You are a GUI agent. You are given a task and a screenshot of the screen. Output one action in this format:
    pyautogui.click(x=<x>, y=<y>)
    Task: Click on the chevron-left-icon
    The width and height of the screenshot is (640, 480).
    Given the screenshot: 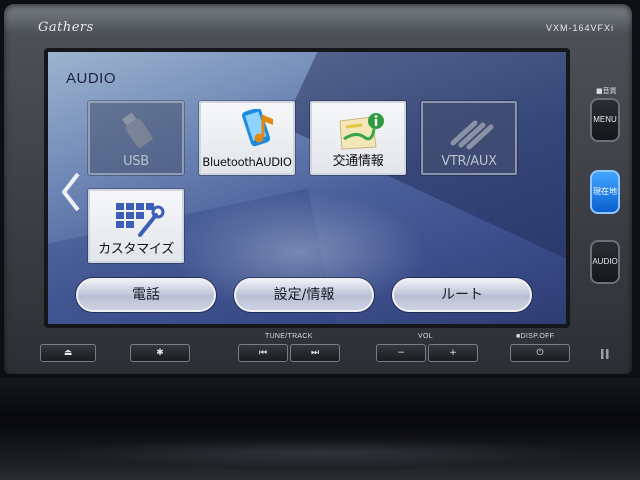 What is the action you would take?
    pyautogui.click(x=71, y=192)
    